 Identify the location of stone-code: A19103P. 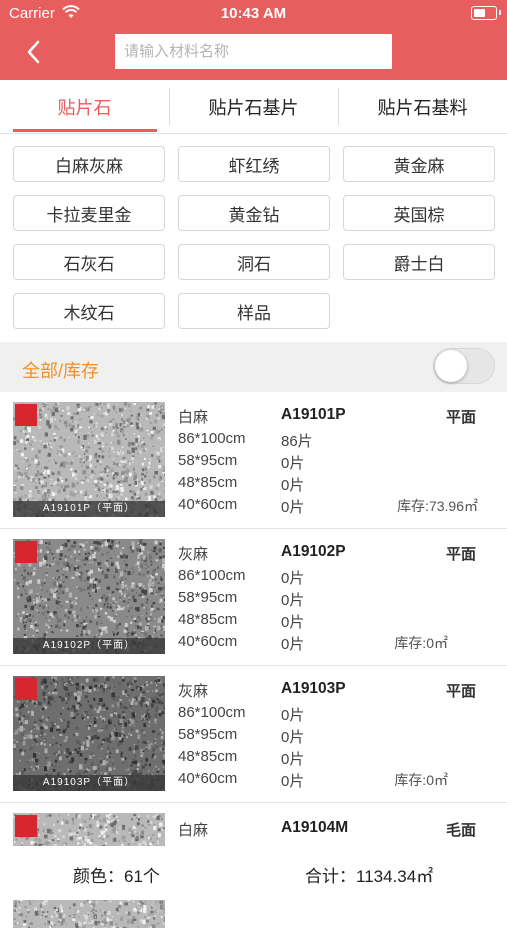
(313, 689).